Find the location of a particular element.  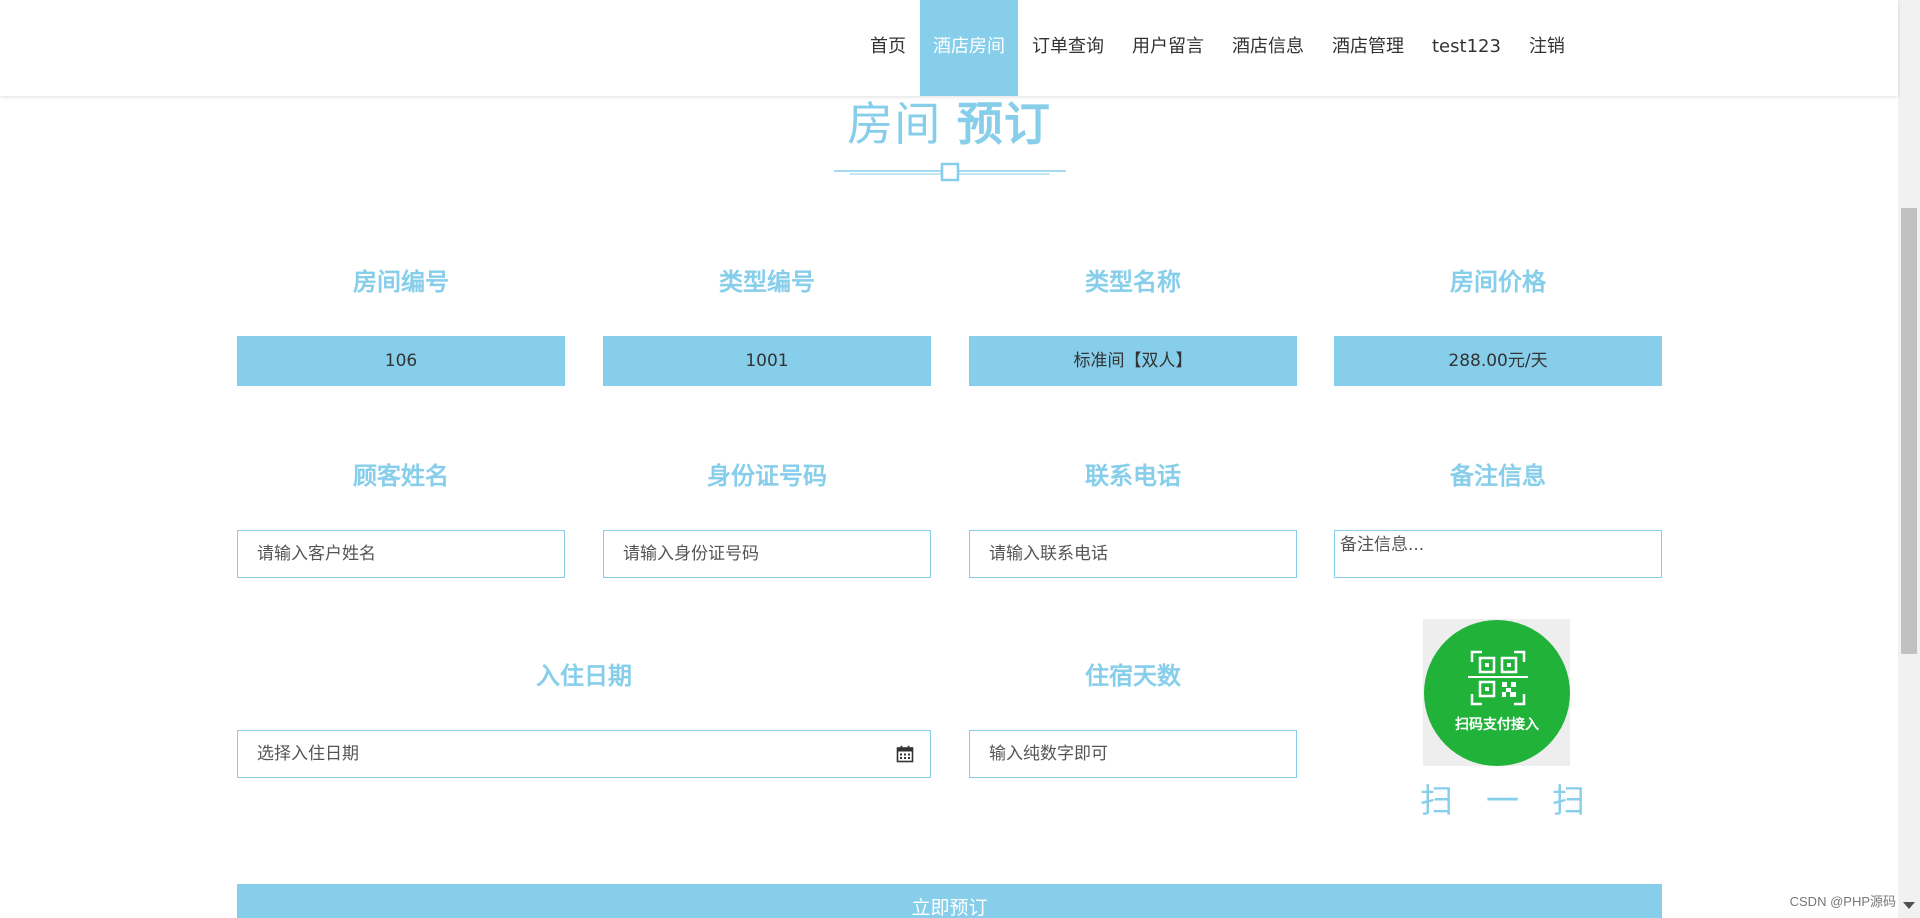

page-title: 房间 预订 is located at coordinates (949, 124).